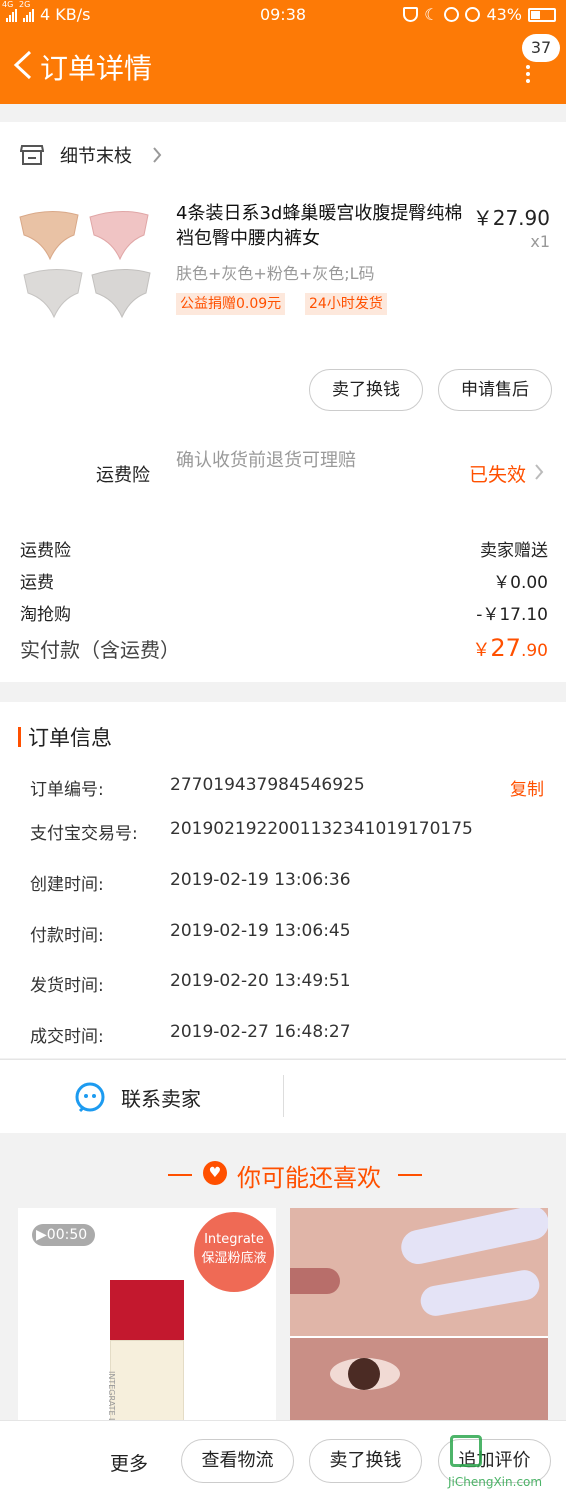  Describe the element at coordinates (266, 460) in the screenshot. I see `insurance-desc: 确认收货前退货可理赔` at that location.